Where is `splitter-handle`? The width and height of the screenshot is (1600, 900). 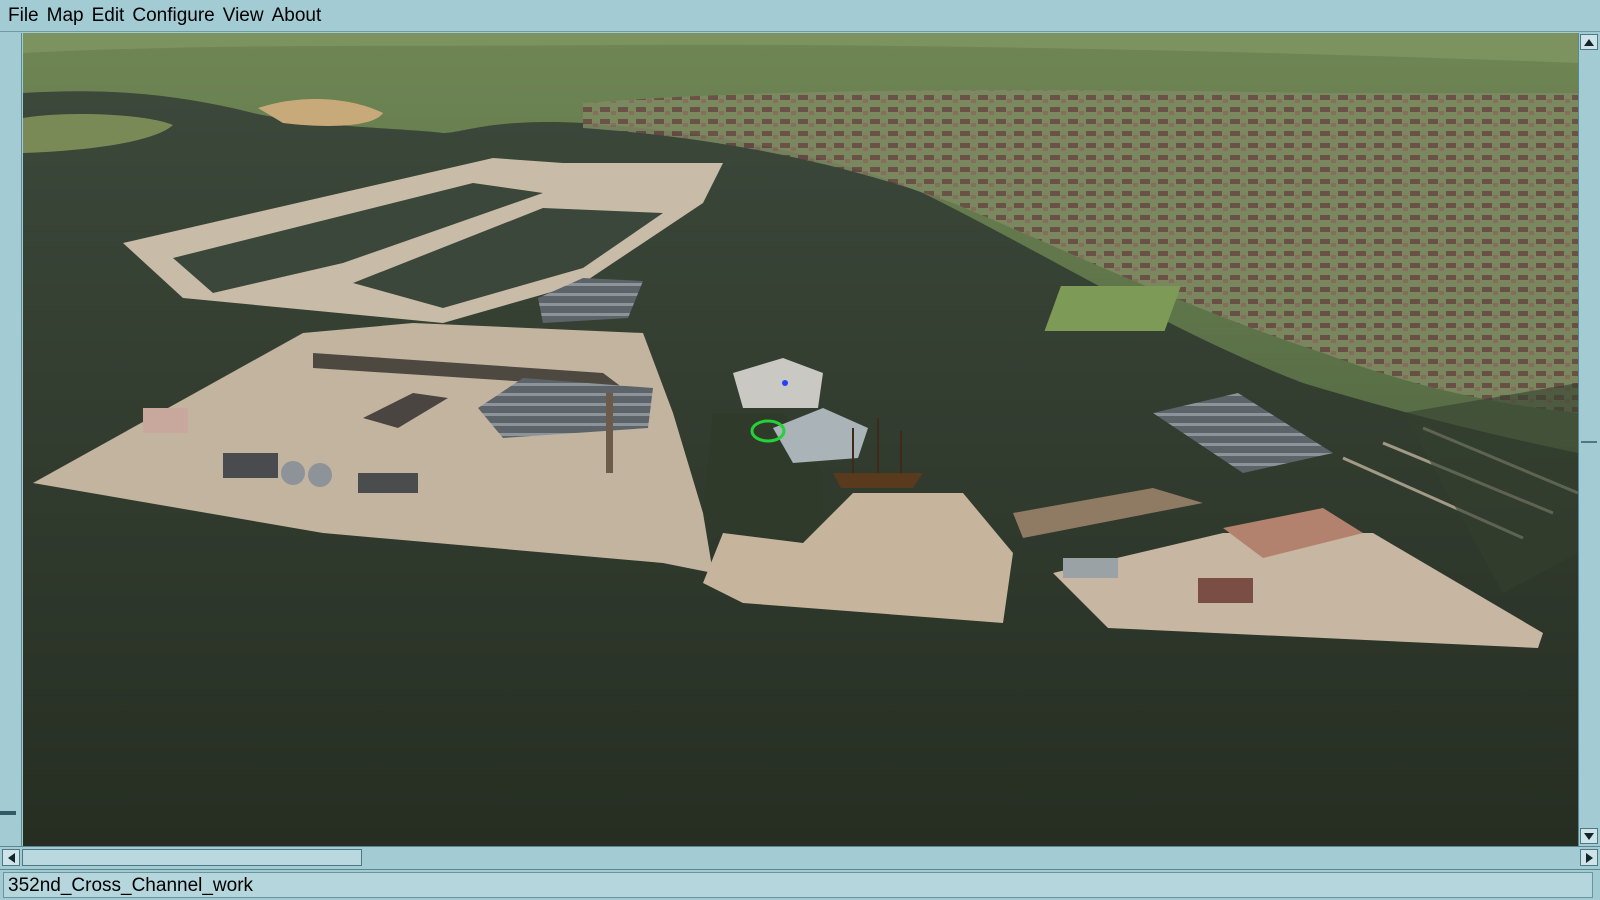 splitter-handle is located at coordinates (8, 813).